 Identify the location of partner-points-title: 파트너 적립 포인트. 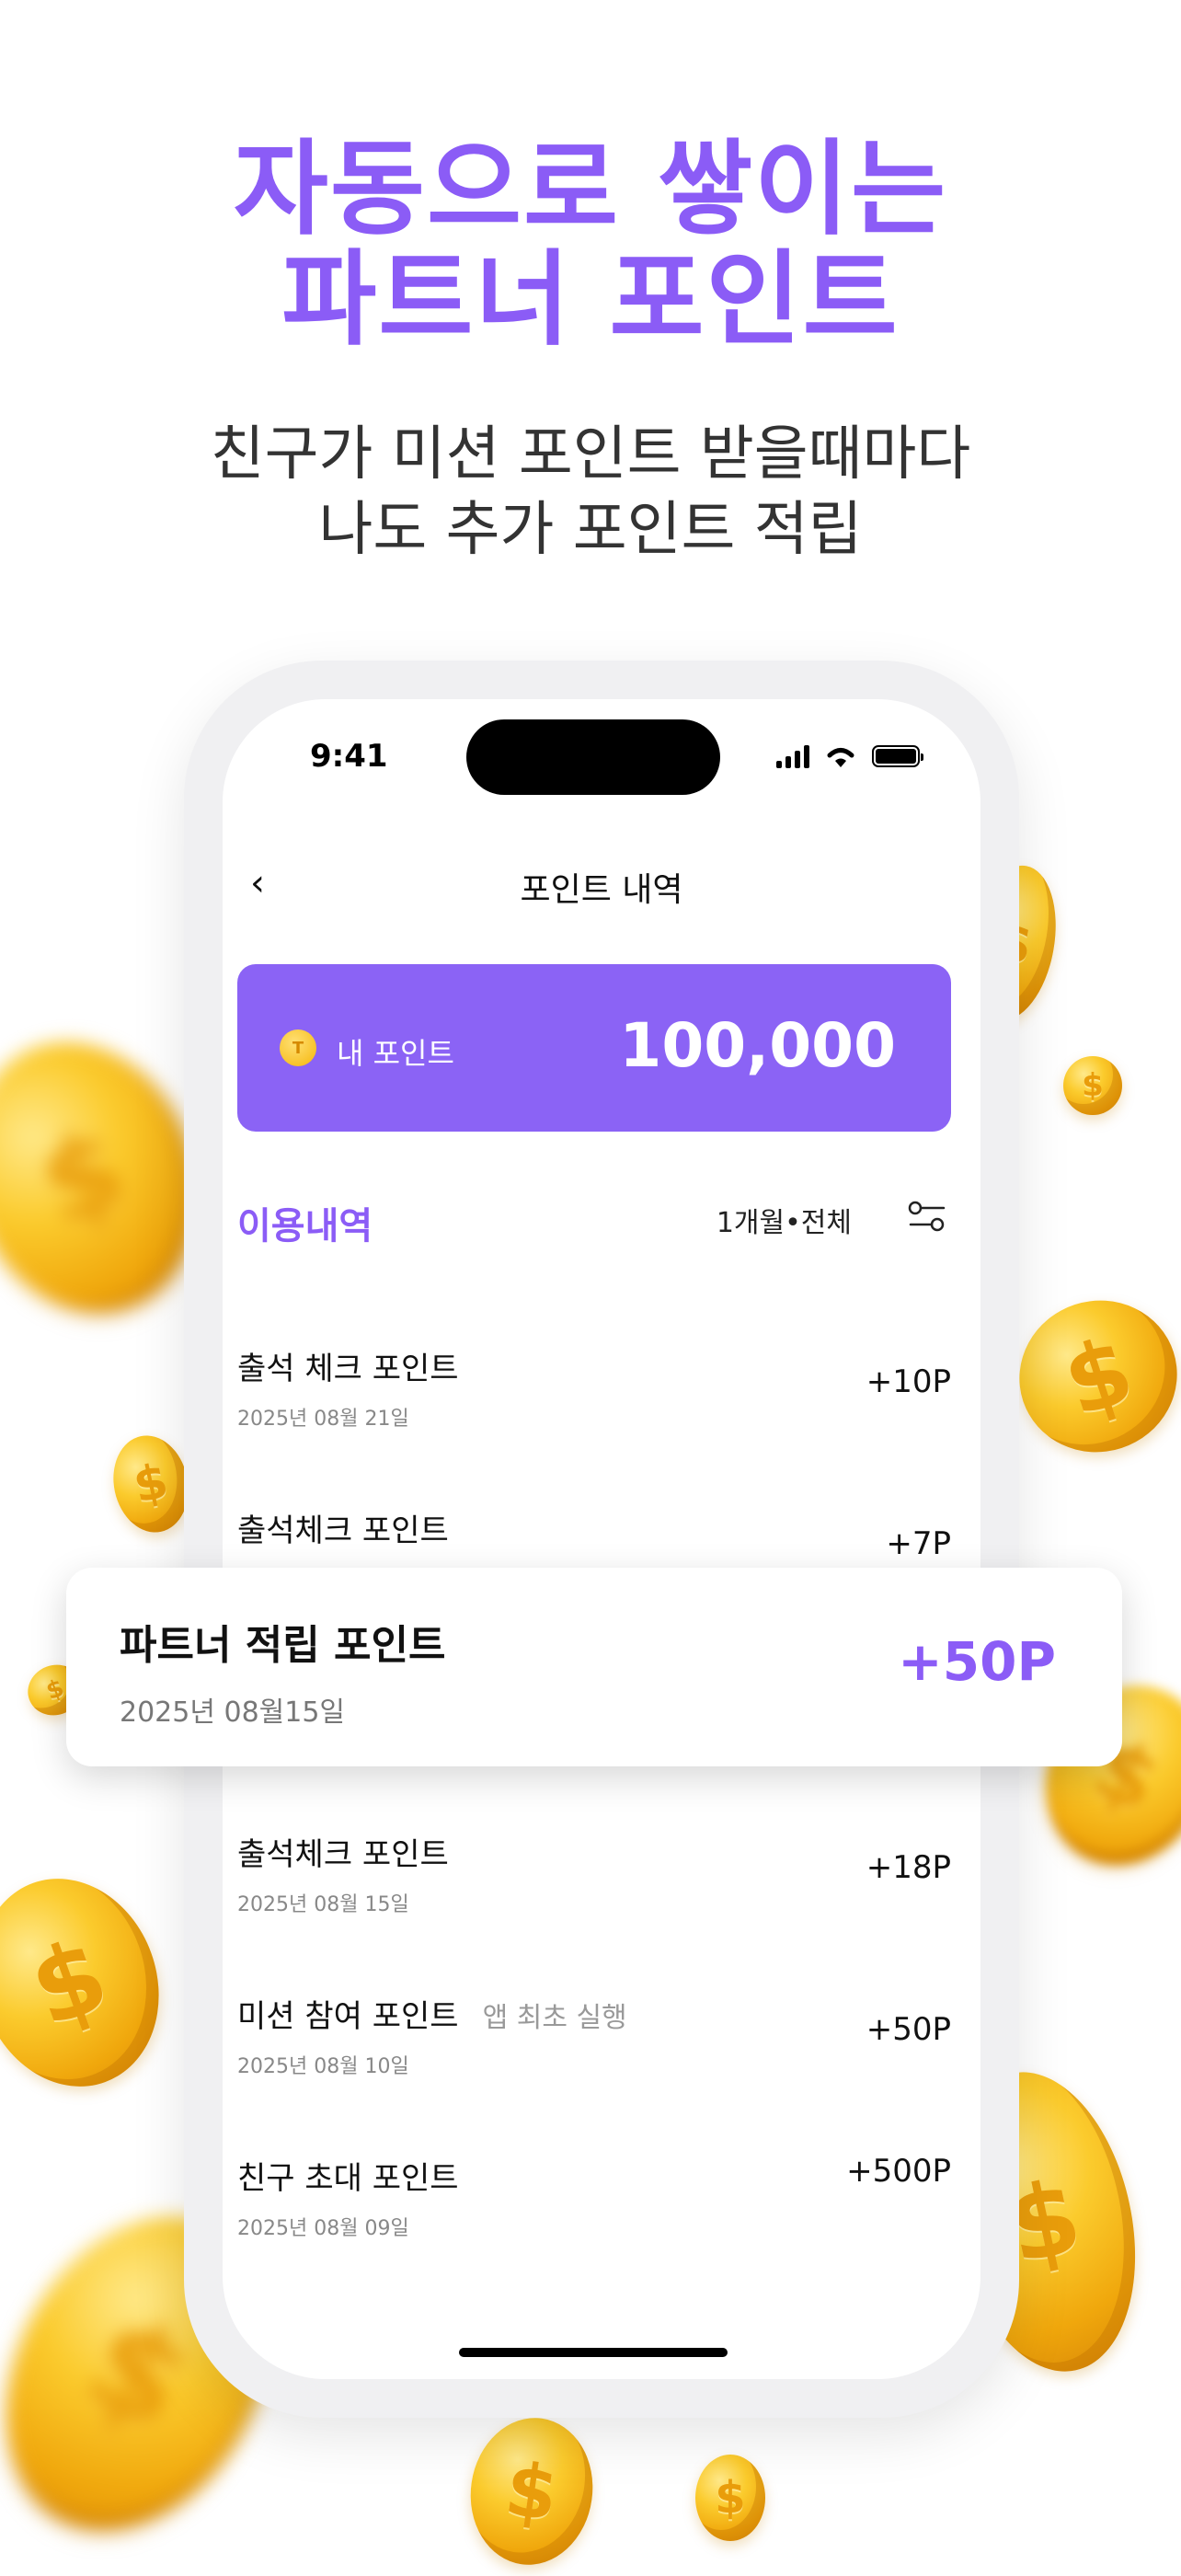
(283, 1645).